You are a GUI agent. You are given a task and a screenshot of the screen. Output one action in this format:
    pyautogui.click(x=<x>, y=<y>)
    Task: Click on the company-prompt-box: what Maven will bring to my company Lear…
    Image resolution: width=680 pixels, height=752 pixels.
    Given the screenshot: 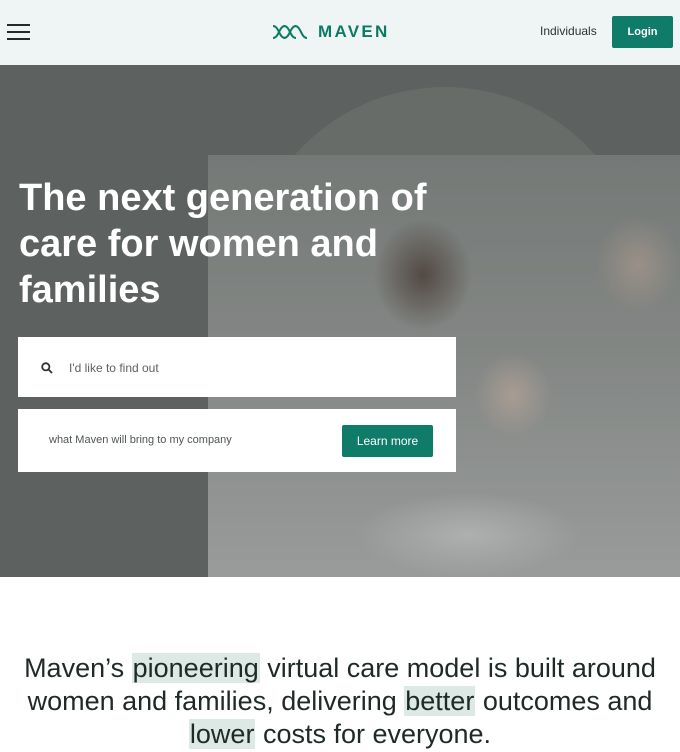 What is the action you would take?
    pyautogui.click(x=237, y=440)
    